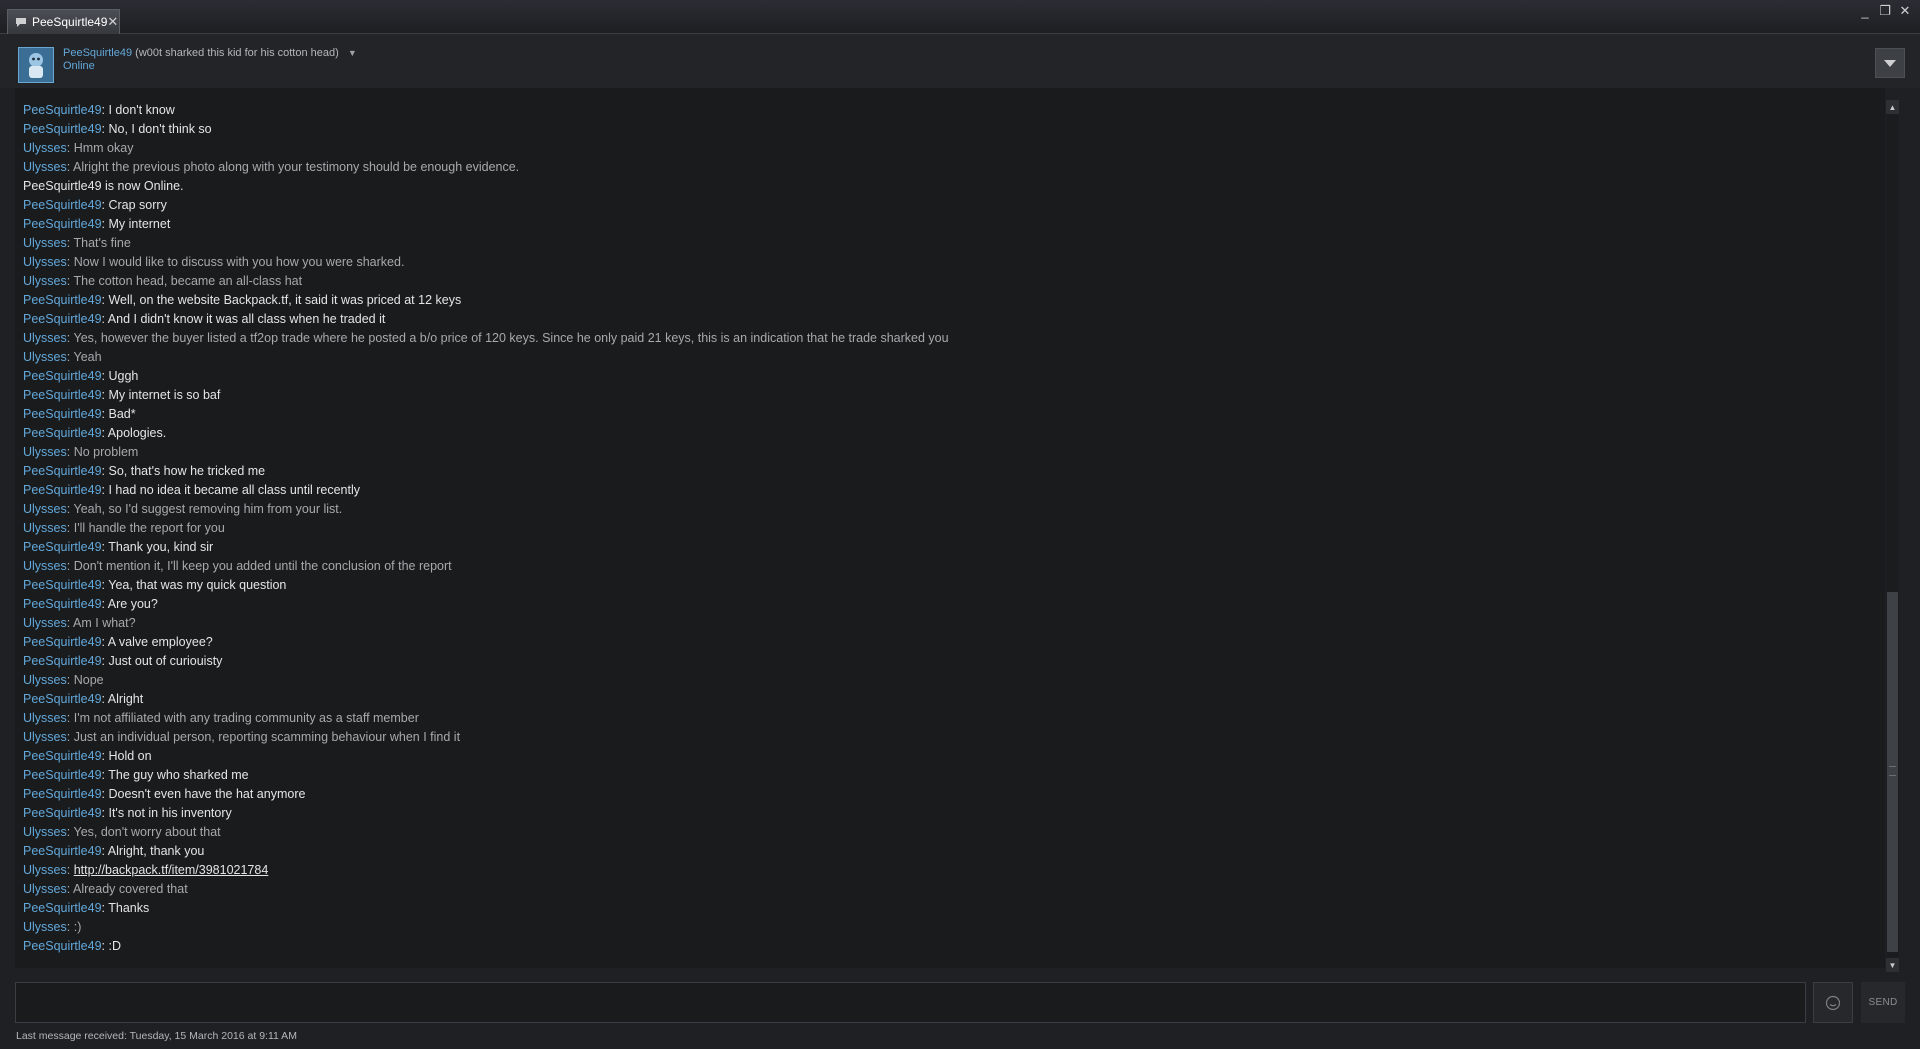  I want to click on message-text: That's fine, so click(102, 243).